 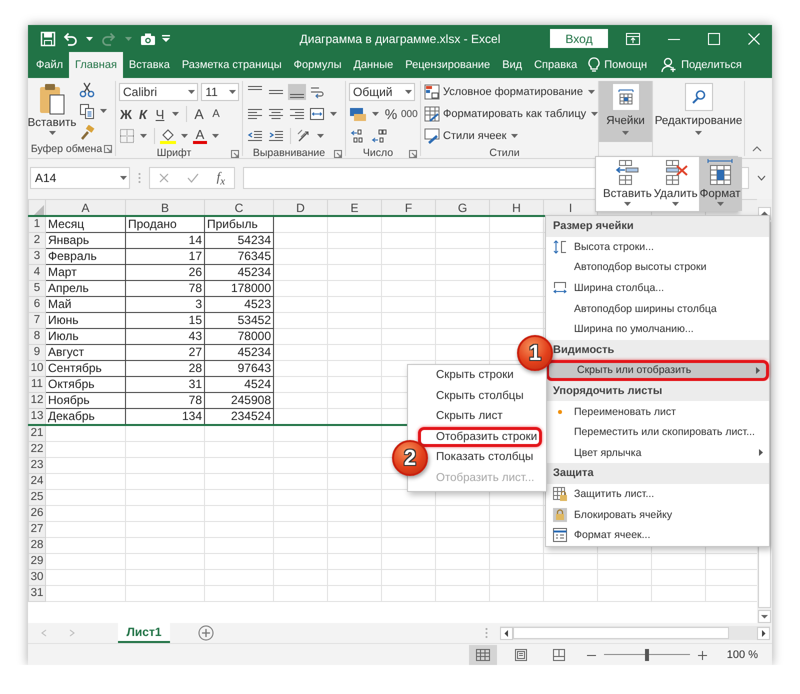 What do you see at coordinates (702, 655) in the screenshot?
I see `zoom-in-icon` at bounding box center [702, 655].